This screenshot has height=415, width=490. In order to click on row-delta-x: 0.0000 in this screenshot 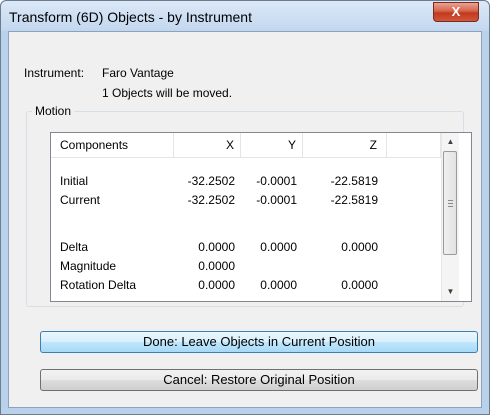, I will do `click(216, 247)`.